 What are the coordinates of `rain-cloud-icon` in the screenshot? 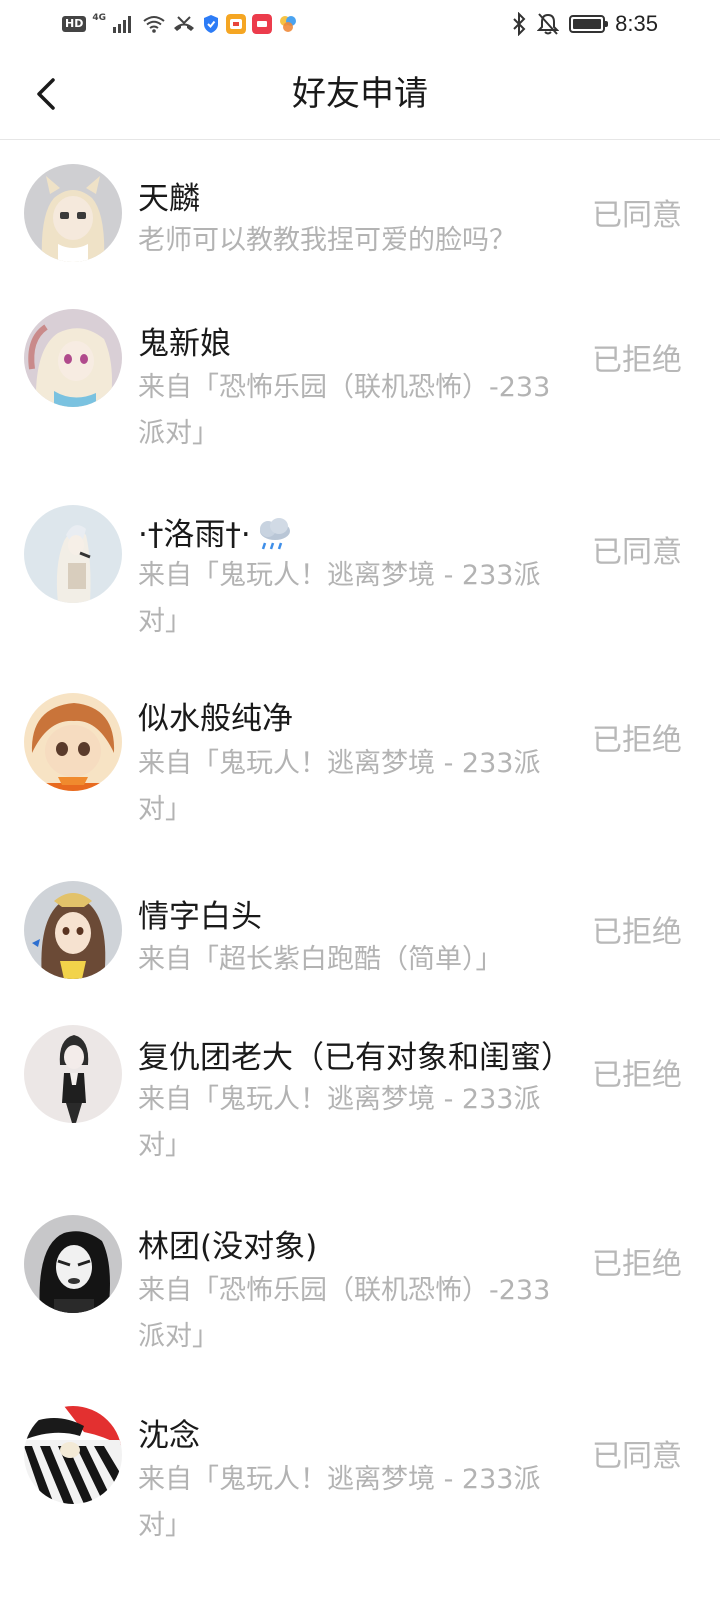 It's located at (274, 534).